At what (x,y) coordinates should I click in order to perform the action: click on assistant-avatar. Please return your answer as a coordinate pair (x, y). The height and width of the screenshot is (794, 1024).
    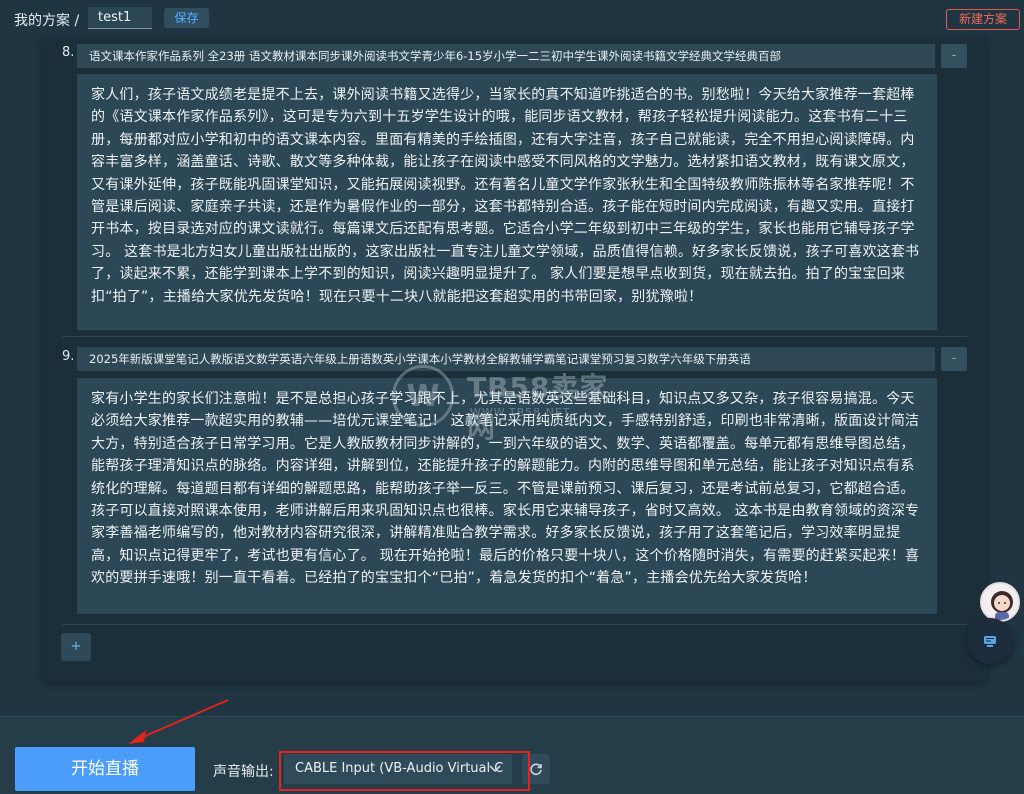
    Looking at the image, I should click on (1000, 602).